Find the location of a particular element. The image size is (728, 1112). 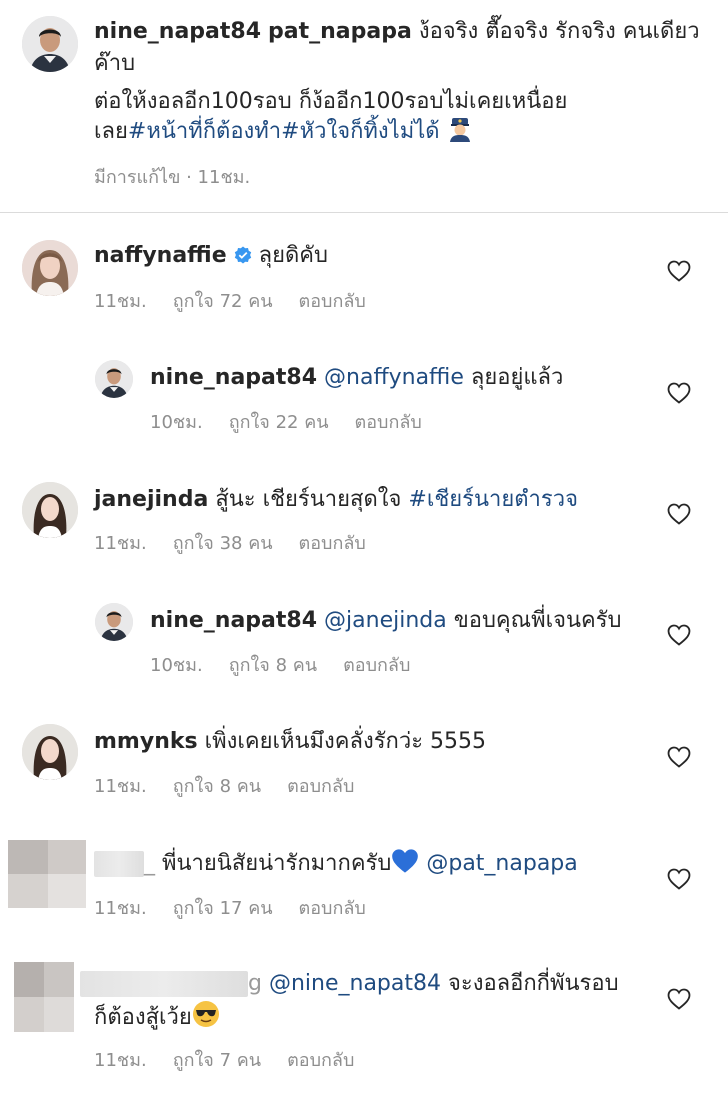

police-officer-emoji is located at coordinates (460, 133).